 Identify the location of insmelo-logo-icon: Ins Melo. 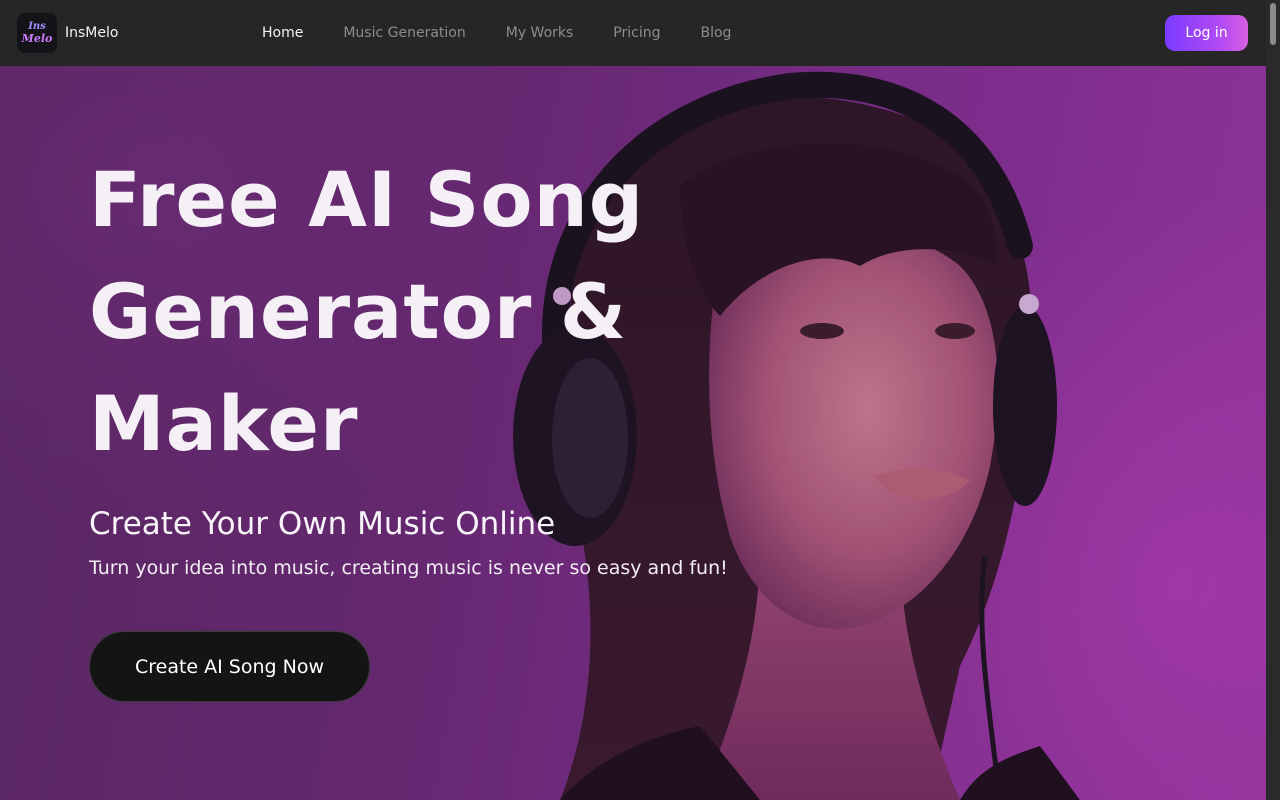
(37, 33).